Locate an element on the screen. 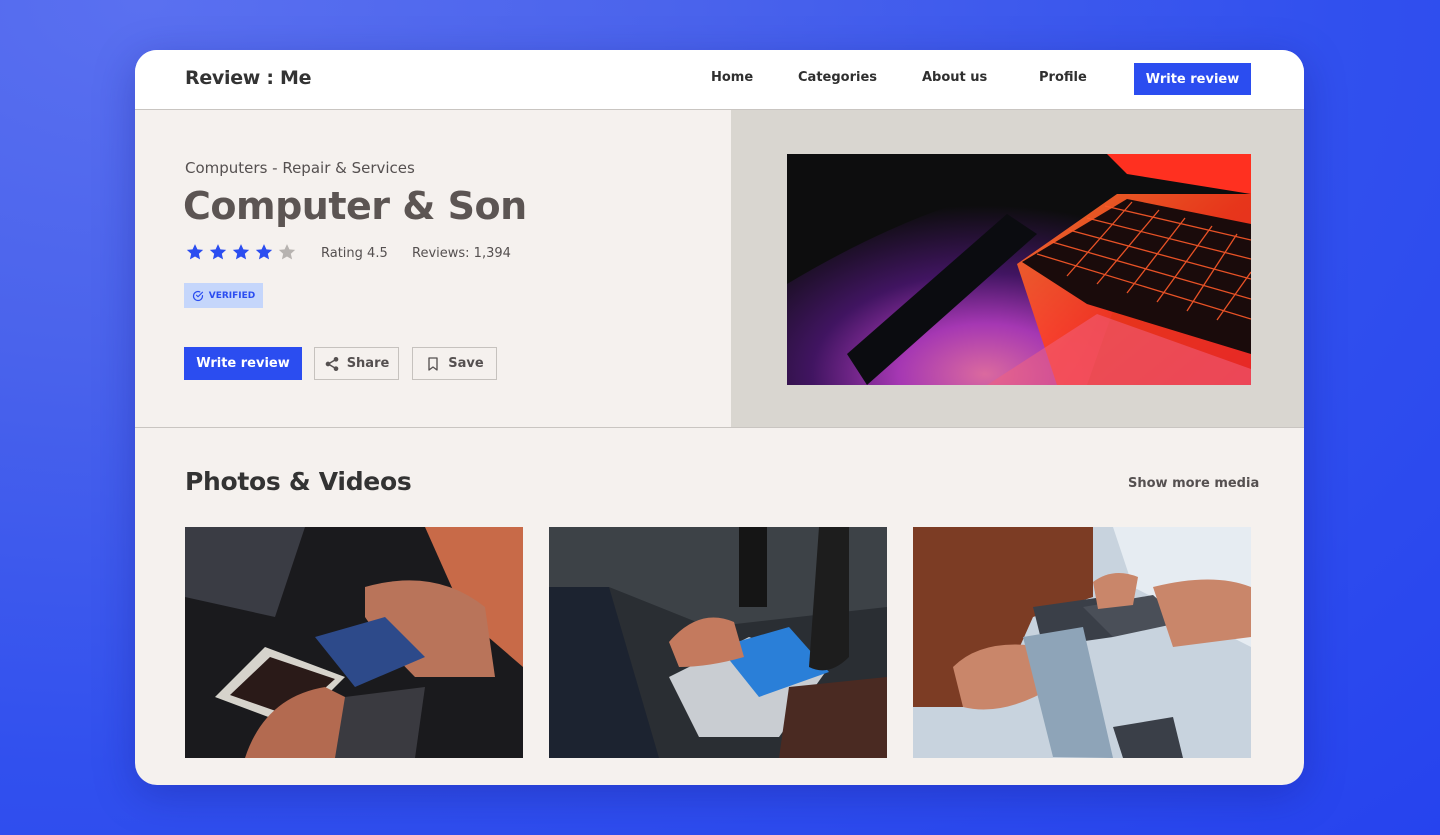 The width and height of the screenshot is (1440, 835). hero-image is located at coordinates (1019, 269).